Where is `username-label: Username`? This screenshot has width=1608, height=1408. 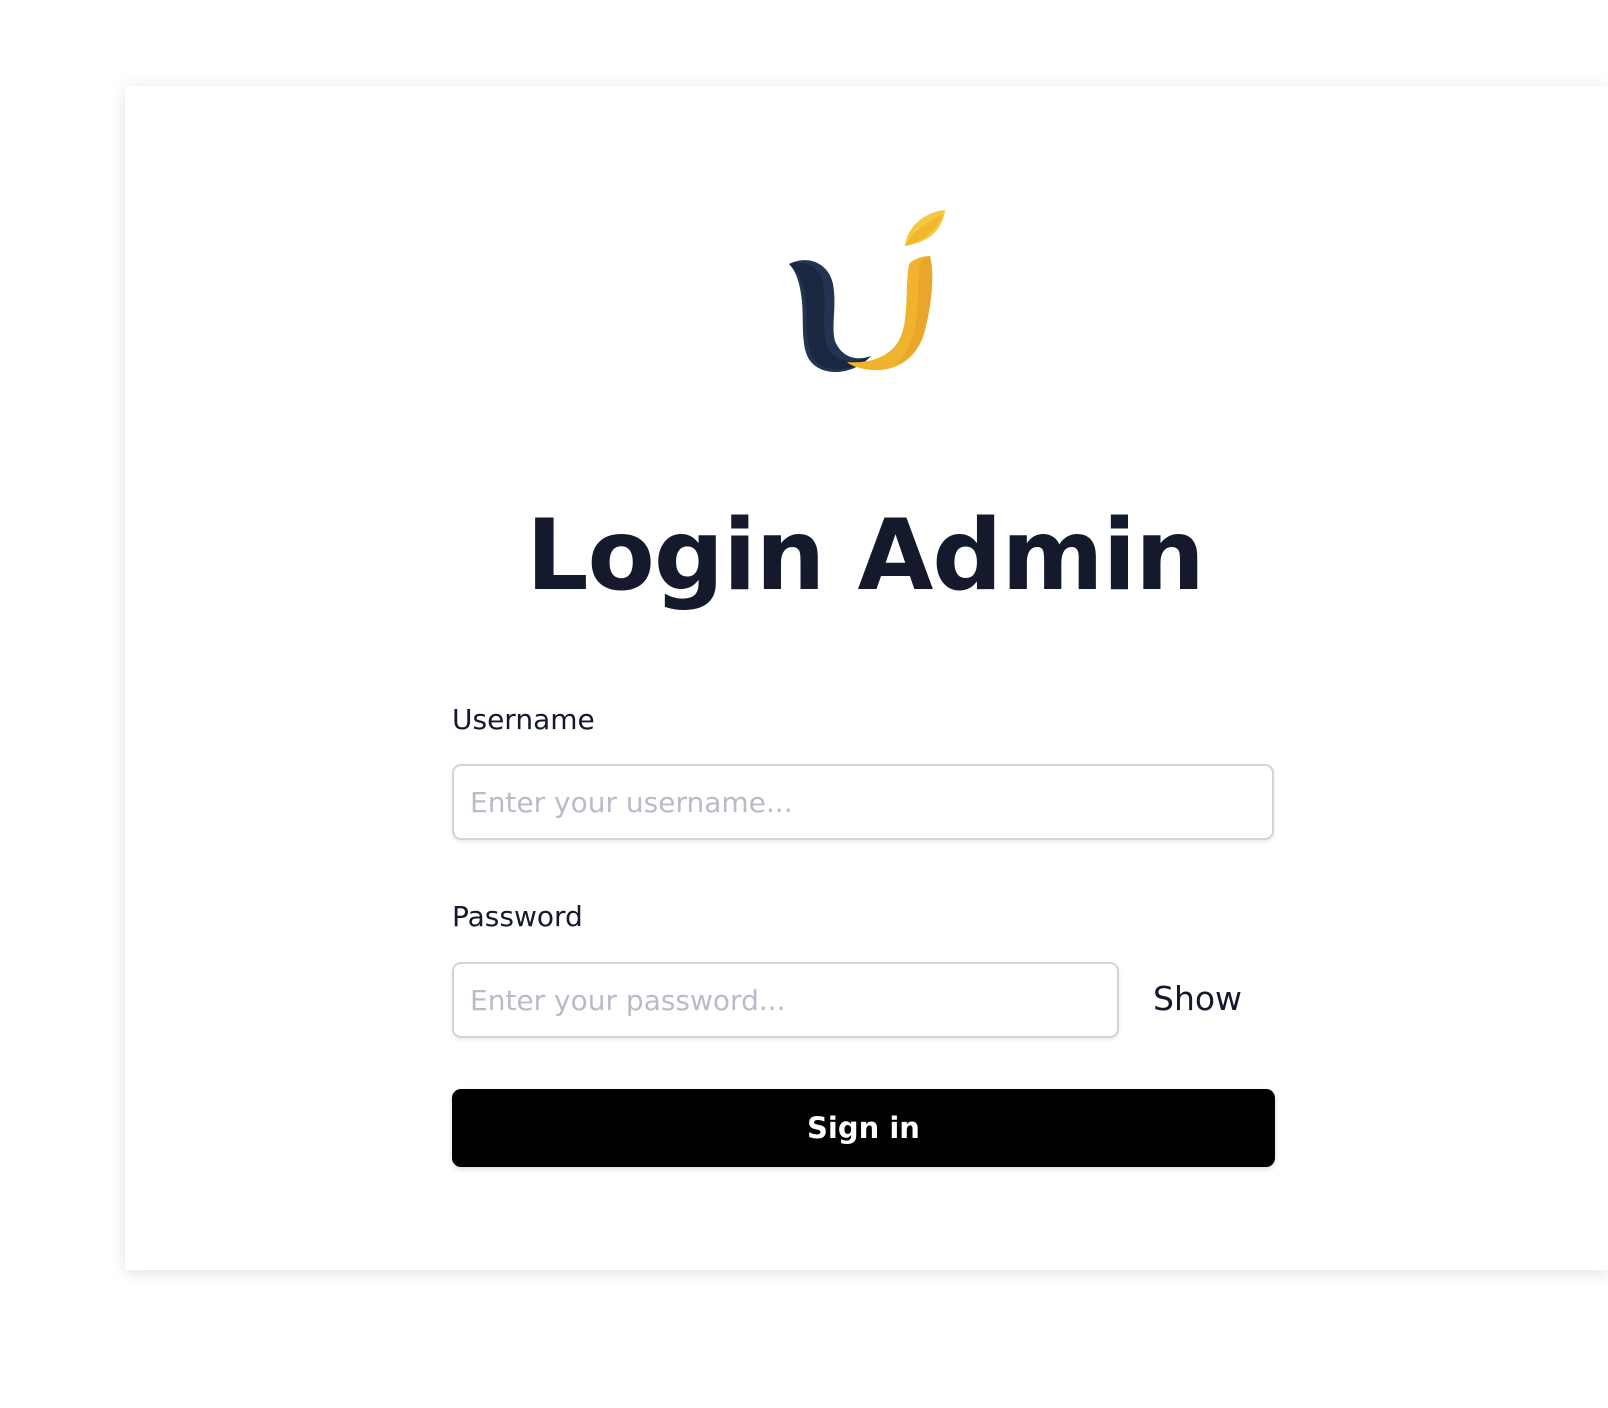 username-label: Username is located at coordinates (523, 719).